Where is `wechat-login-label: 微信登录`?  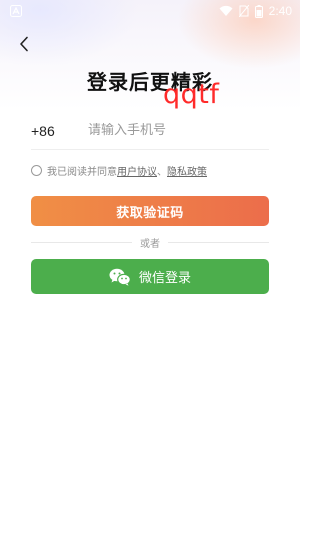 wechat-login-label: 微信登录 is located at coordinates (164, 278).